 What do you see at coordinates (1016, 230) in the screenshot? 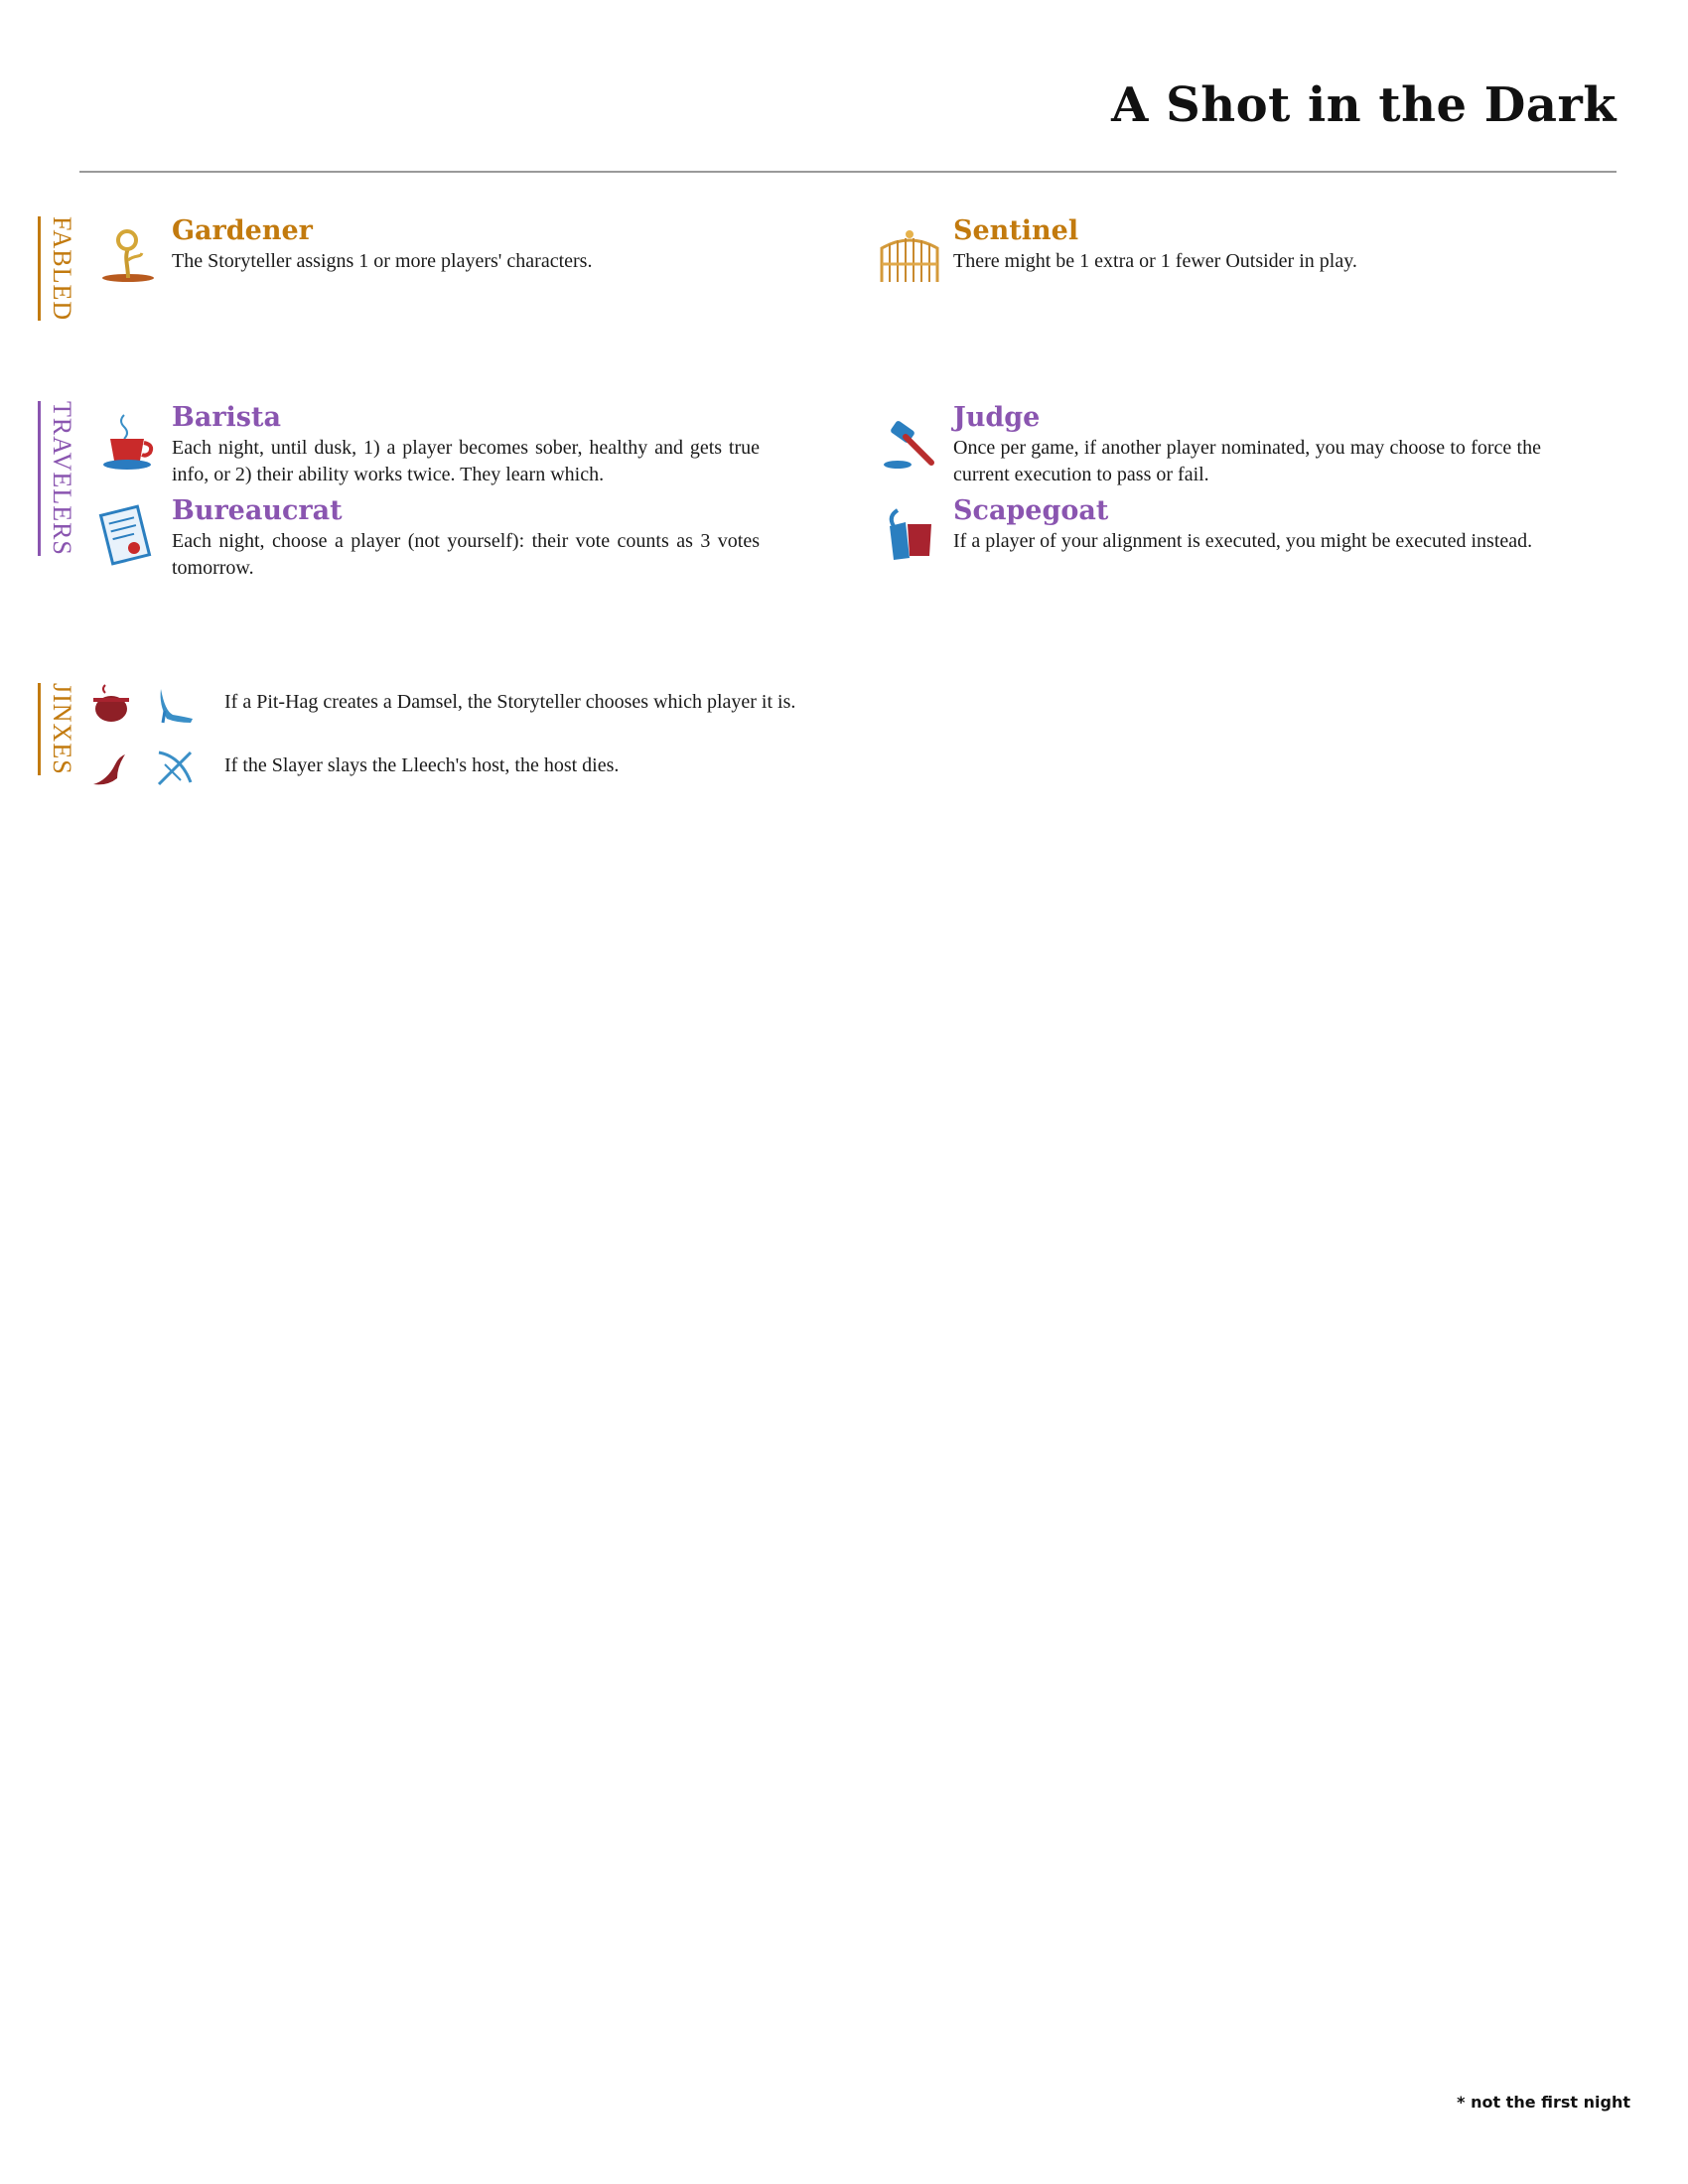
I see `character-name: Sentinel` at bounding box center [1016, 230].